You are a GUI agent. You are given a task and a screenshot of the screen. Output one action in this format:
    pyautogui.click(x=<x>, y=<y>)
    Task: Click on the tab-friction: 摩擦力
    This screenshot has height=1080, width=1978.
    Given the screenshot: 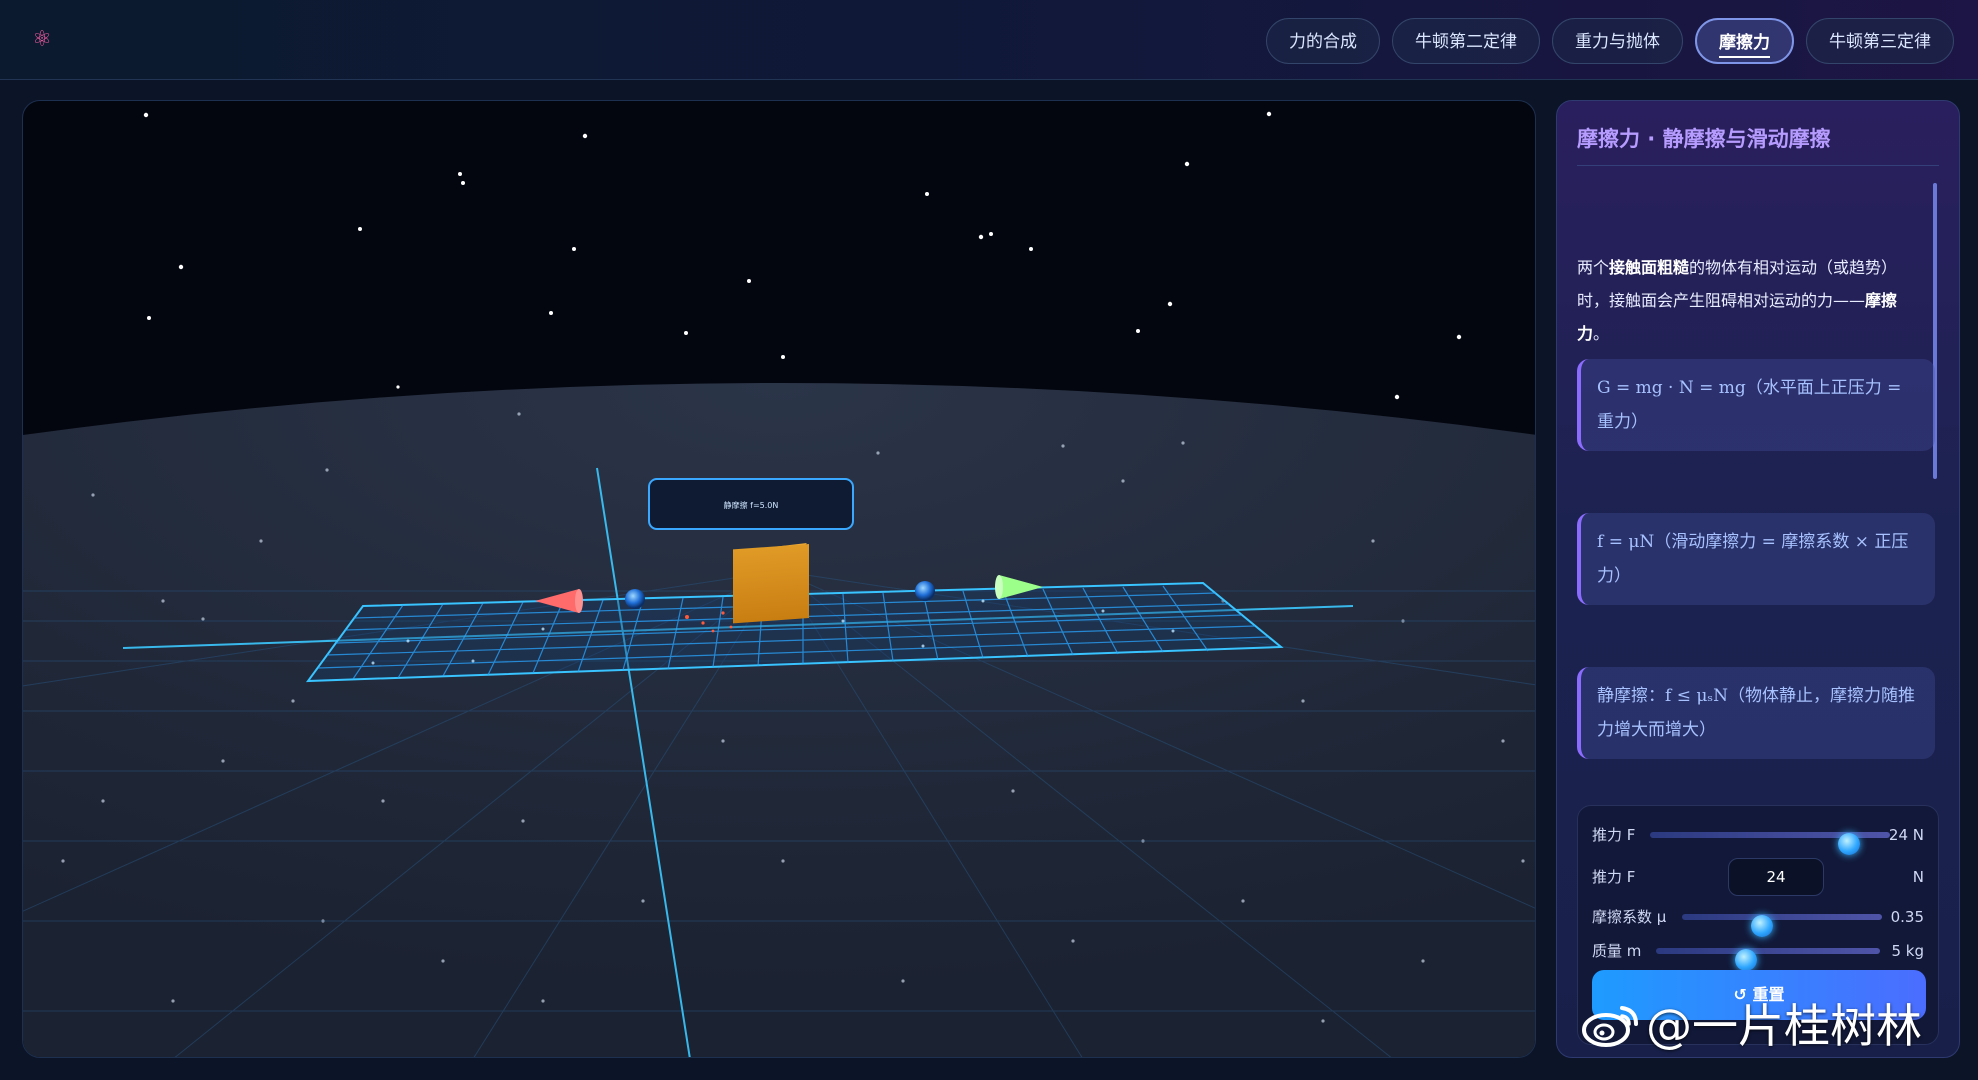 What is the action you would take?
    pyautogui.click(x=1744, y=41)
    